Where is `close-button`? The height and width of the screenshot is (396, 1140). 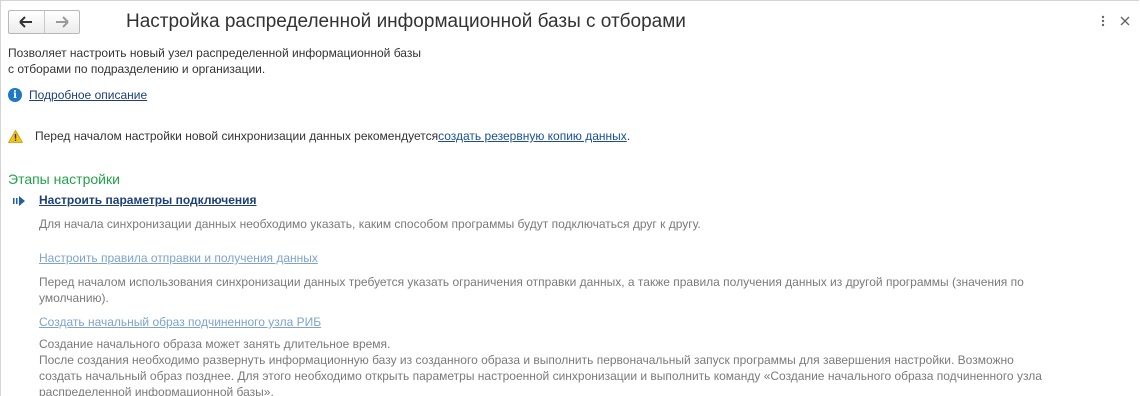
close-button is located at coordinates (1125, 21).